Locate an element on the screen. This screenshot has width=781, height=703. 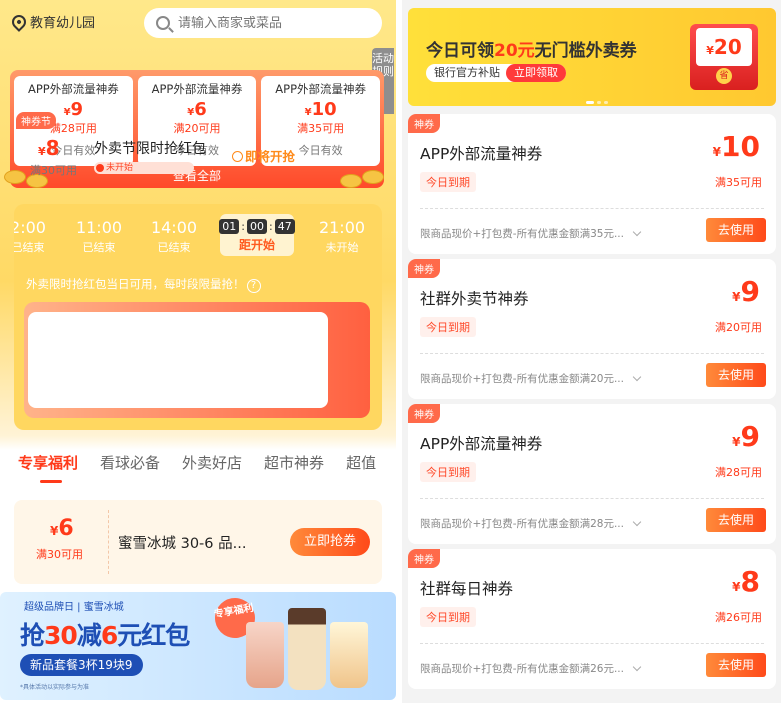
banner-title: 今日可领20元无门槛外卖券 is located at coordinates (531, 51).